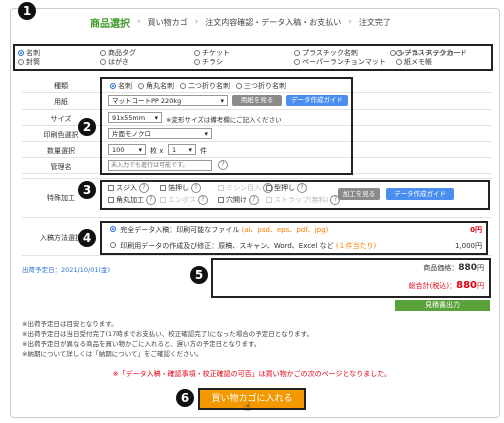 This screenshot has height=423, width=504. I want to click on ship-date: 出荷予定日：2021/10/01(金), so click(66, 270).